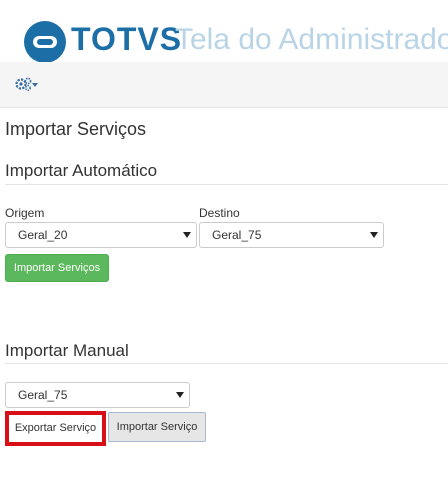  What do you see at coordinates (311, 39) in the screenshot?
I see `app-title: Tela do Administrador` at bounding box center [311, 39].